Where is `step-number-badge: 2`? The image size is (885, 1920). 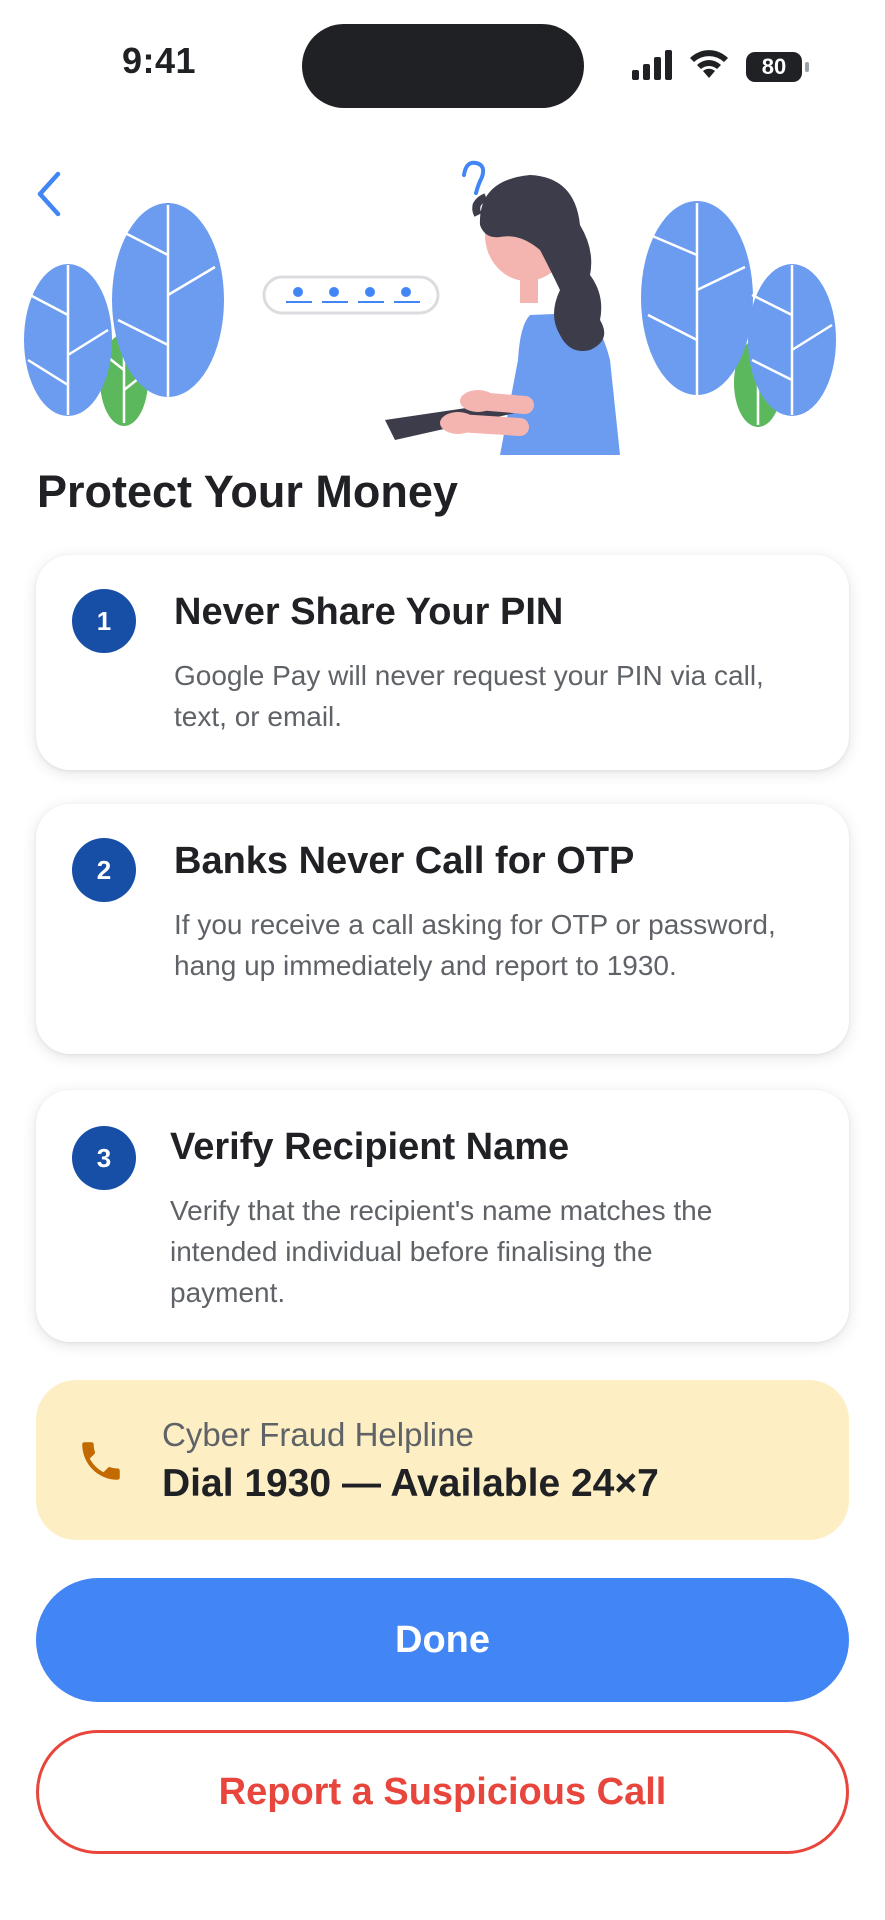 step-number-badge: 2 is located at coordinates (104, 870).